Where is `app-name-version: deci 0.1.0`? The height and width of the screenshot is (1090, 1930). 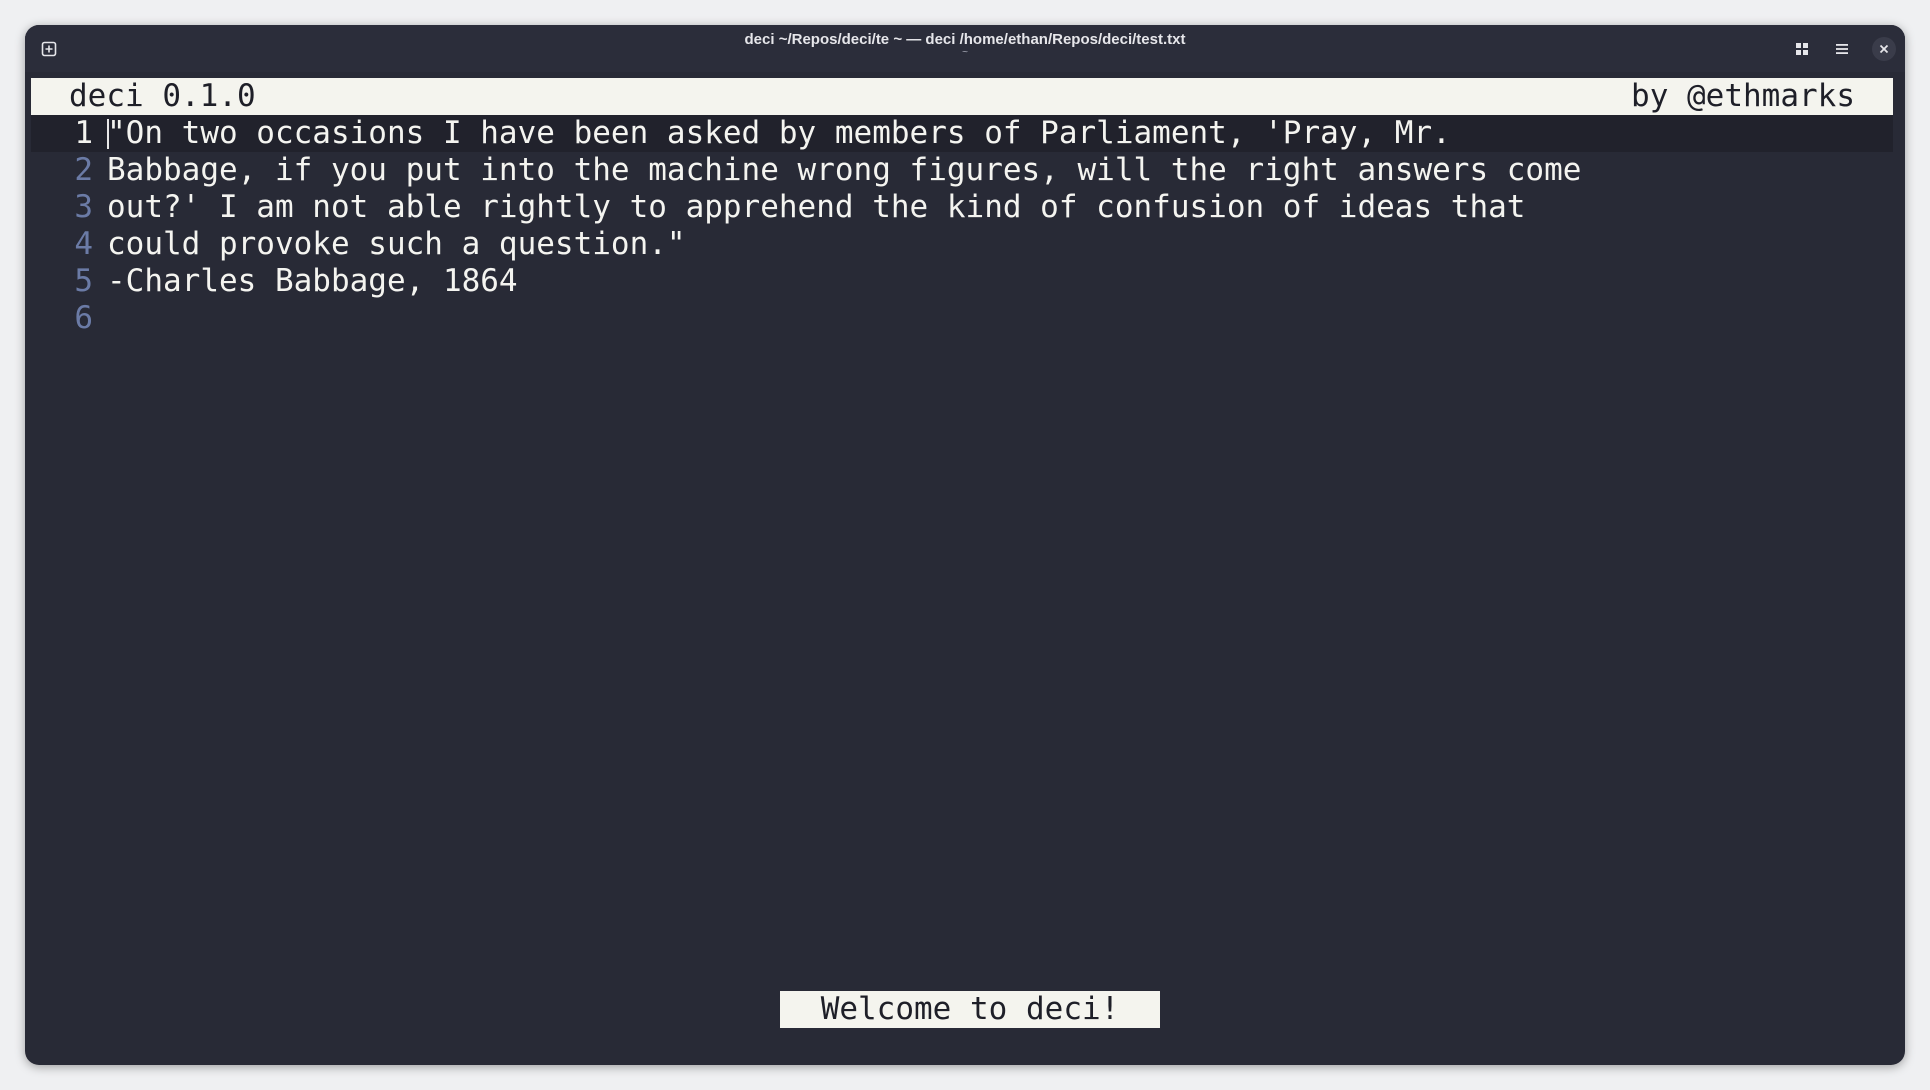 app-name-version: deci 0.1.0 is located at coordinates (162, 96).